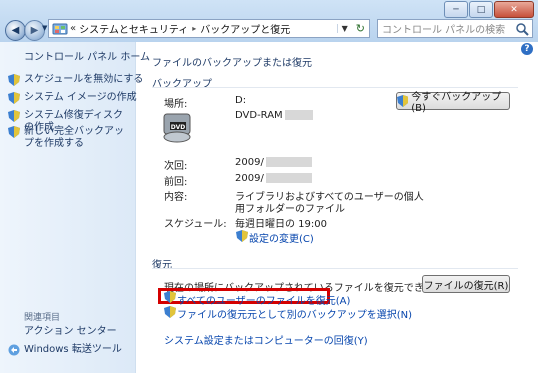 The width and height of the screenshot is (538, 373). Describe the element at coordinates (78, 138) in the screenshot. I see `sidebar-item-new-full-backup: 新しい完全バックアップを作成する` at that location.